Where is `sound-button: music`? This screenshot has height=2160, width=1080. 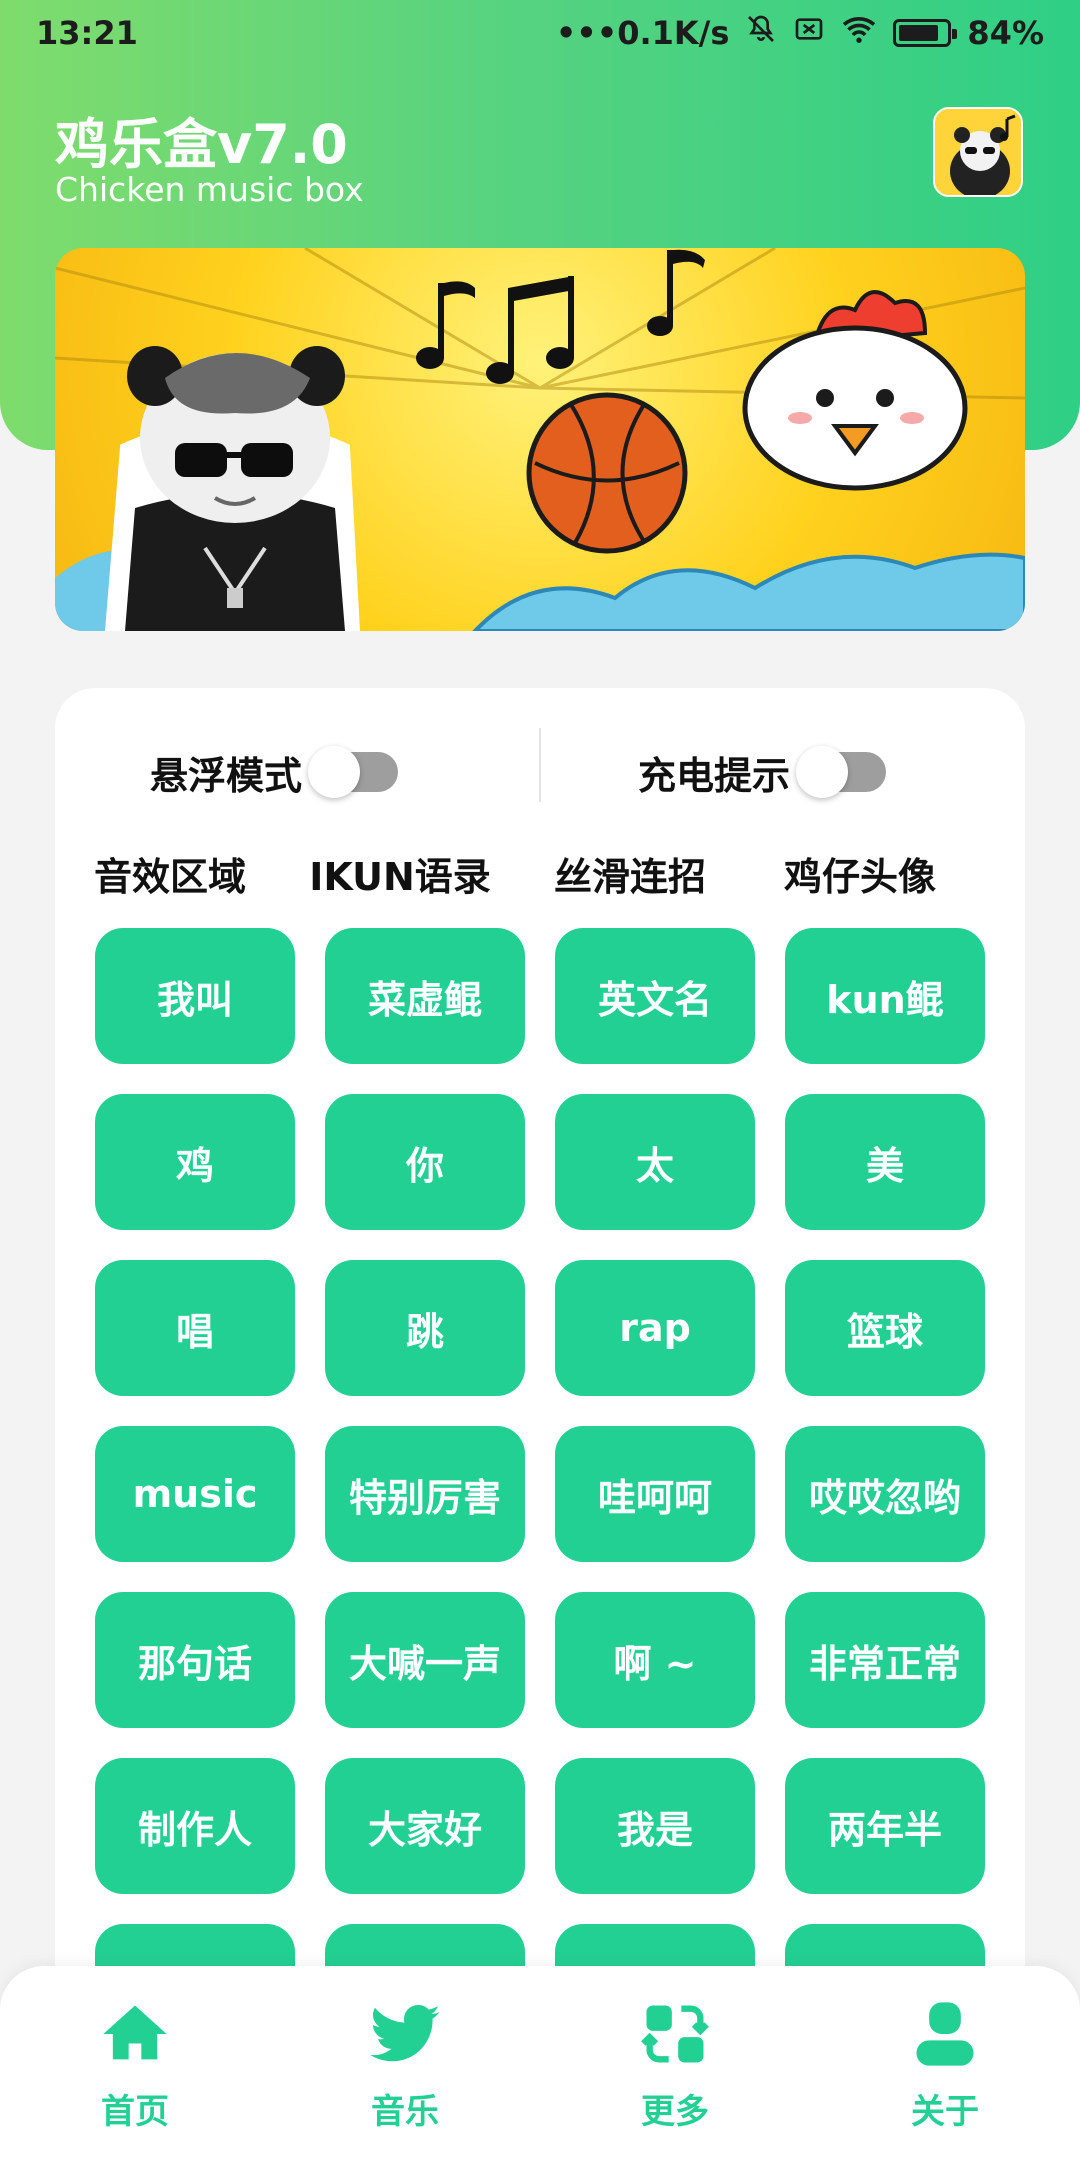
sound-button: music is located at coordinates (195, 1494).